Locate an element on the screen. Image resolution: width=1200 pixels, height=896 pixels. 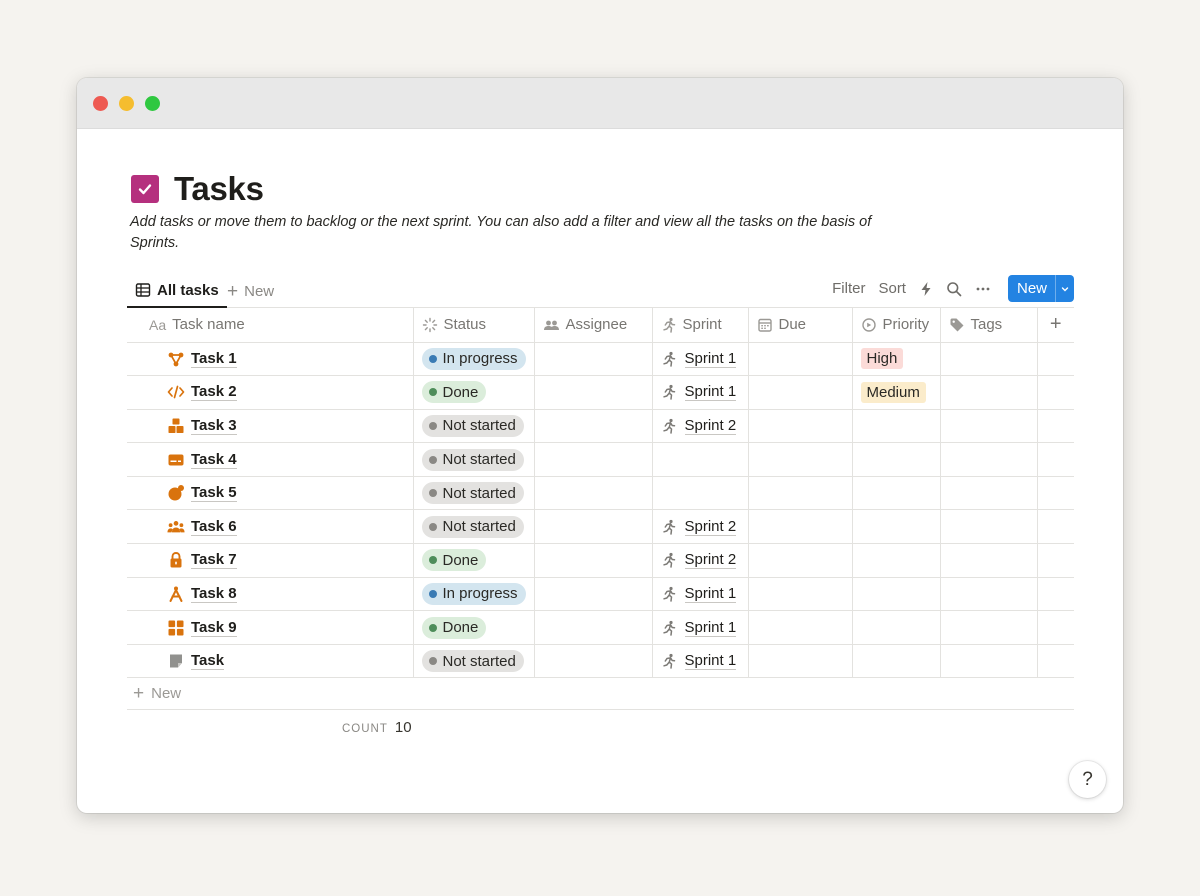
table-row: Task 8 In progress Sprint 1 is located at coordinates (600, 594).